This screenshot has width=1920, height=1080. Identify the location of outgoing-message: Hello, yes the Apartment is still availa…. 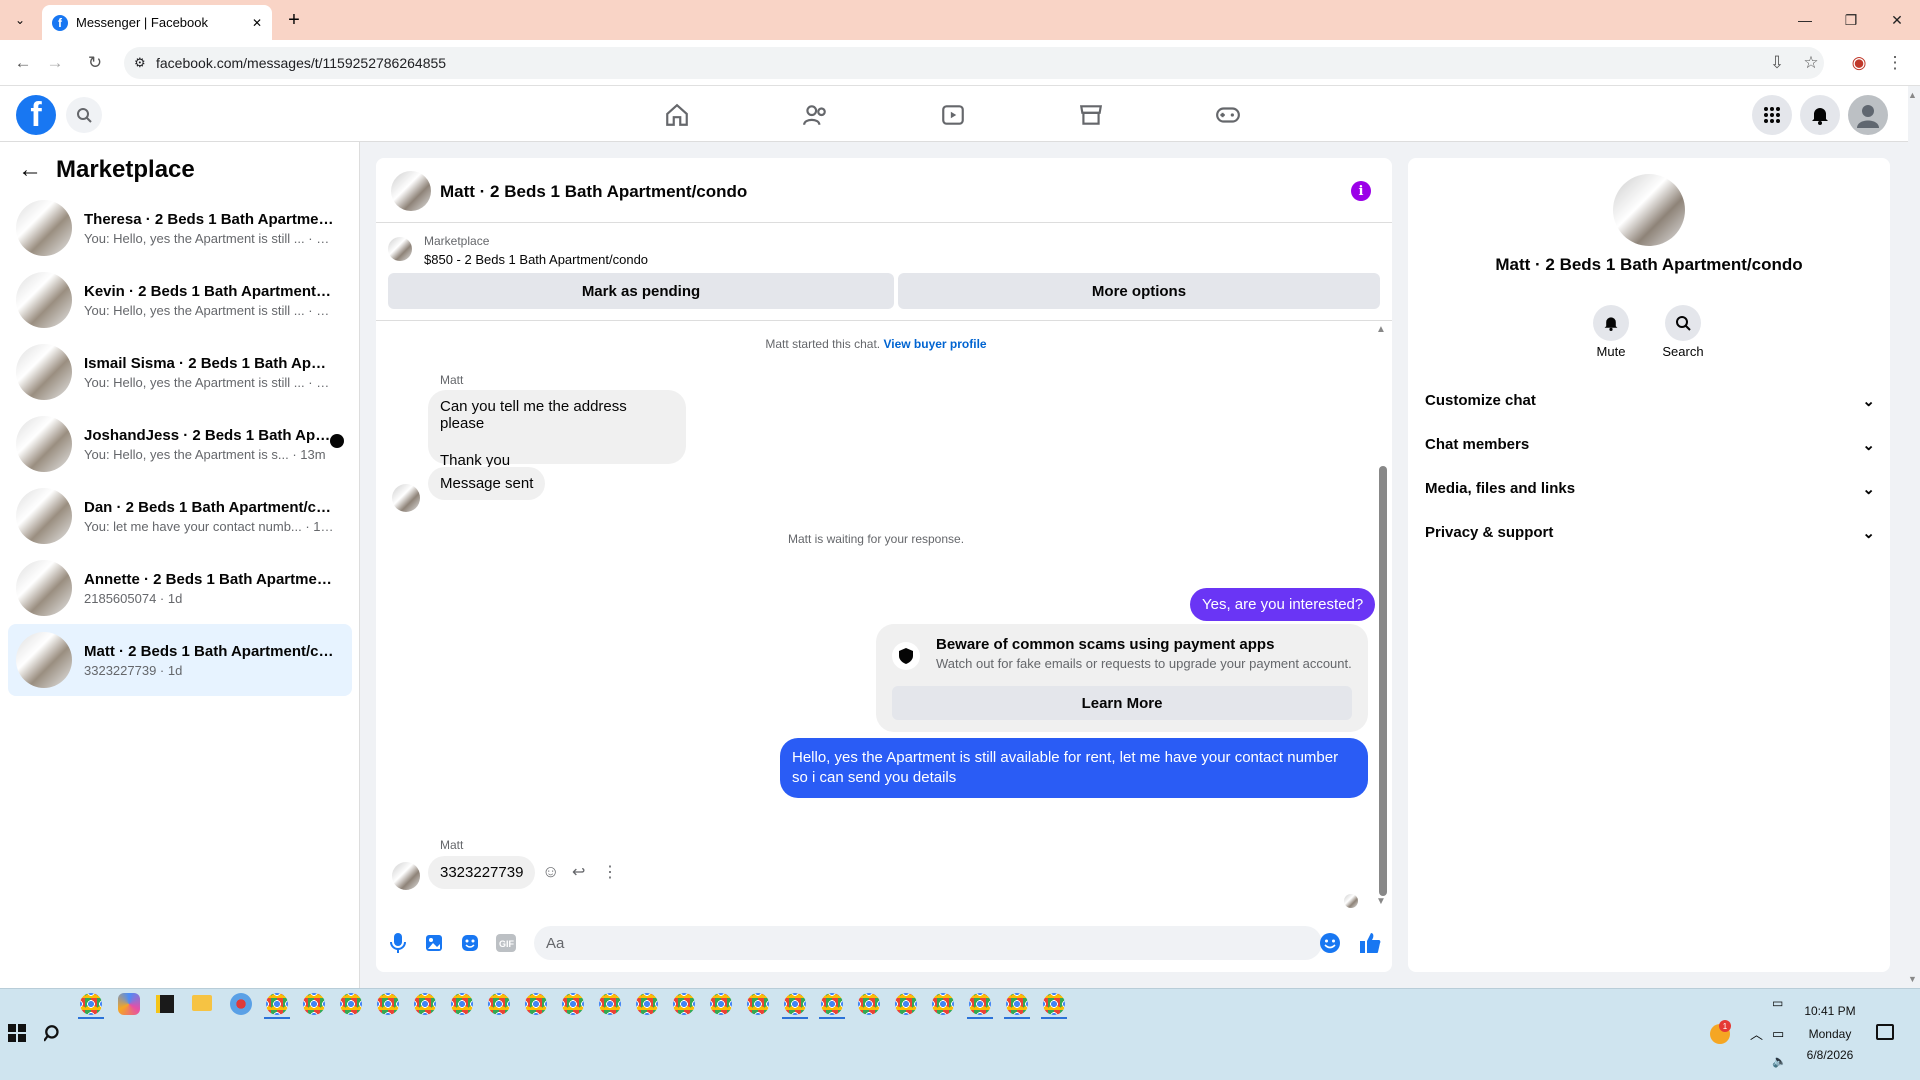
(1074, 768).